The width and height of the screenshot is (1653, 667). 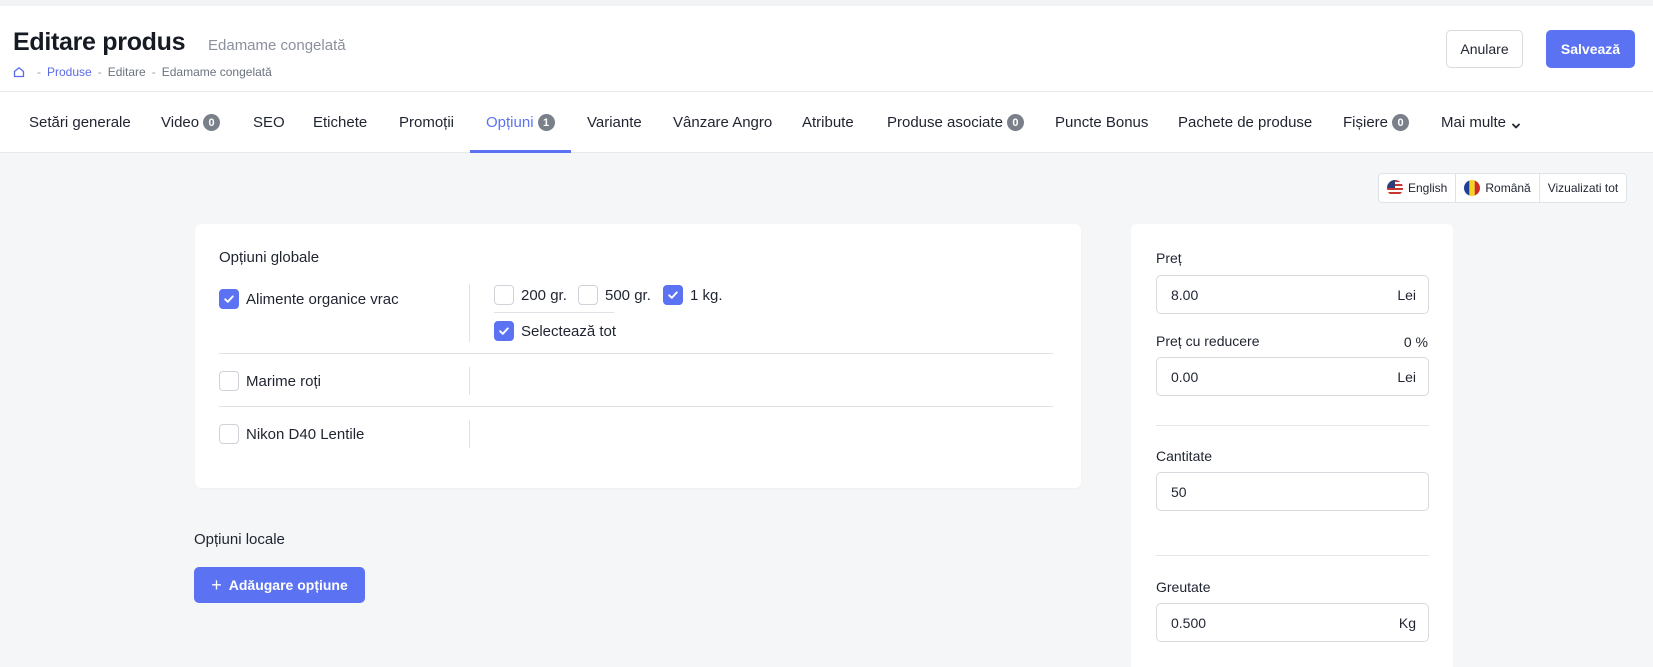 I want to click on tab-promotions: Promoții, so click(x=426, y=122).